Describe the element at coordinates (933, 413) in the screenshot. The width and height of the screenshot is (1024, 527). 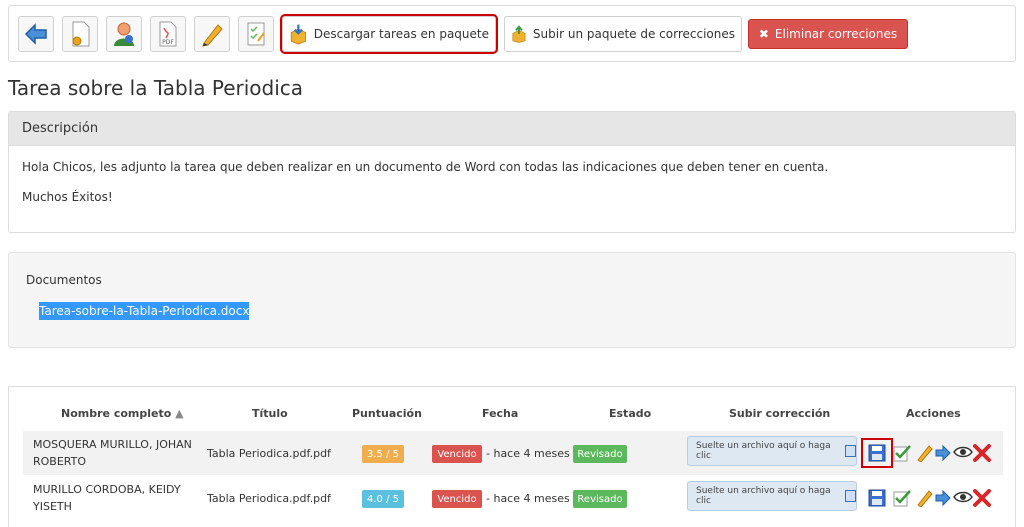
I see `header-actions: Acciones` at that location.